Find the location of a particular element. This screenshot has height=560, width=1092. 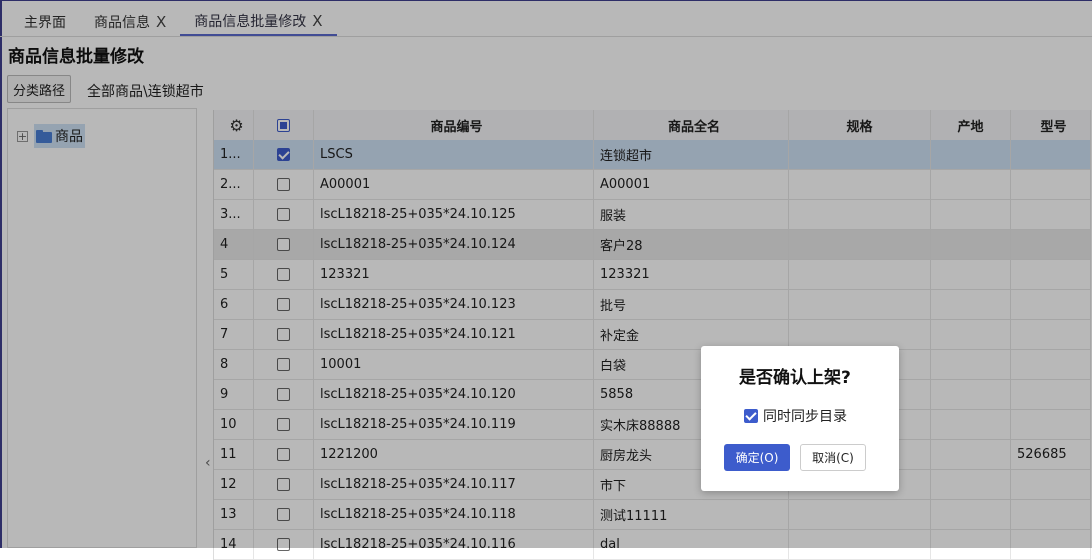

cancel-button: 取消(C) is located at coordinates (833, 457).